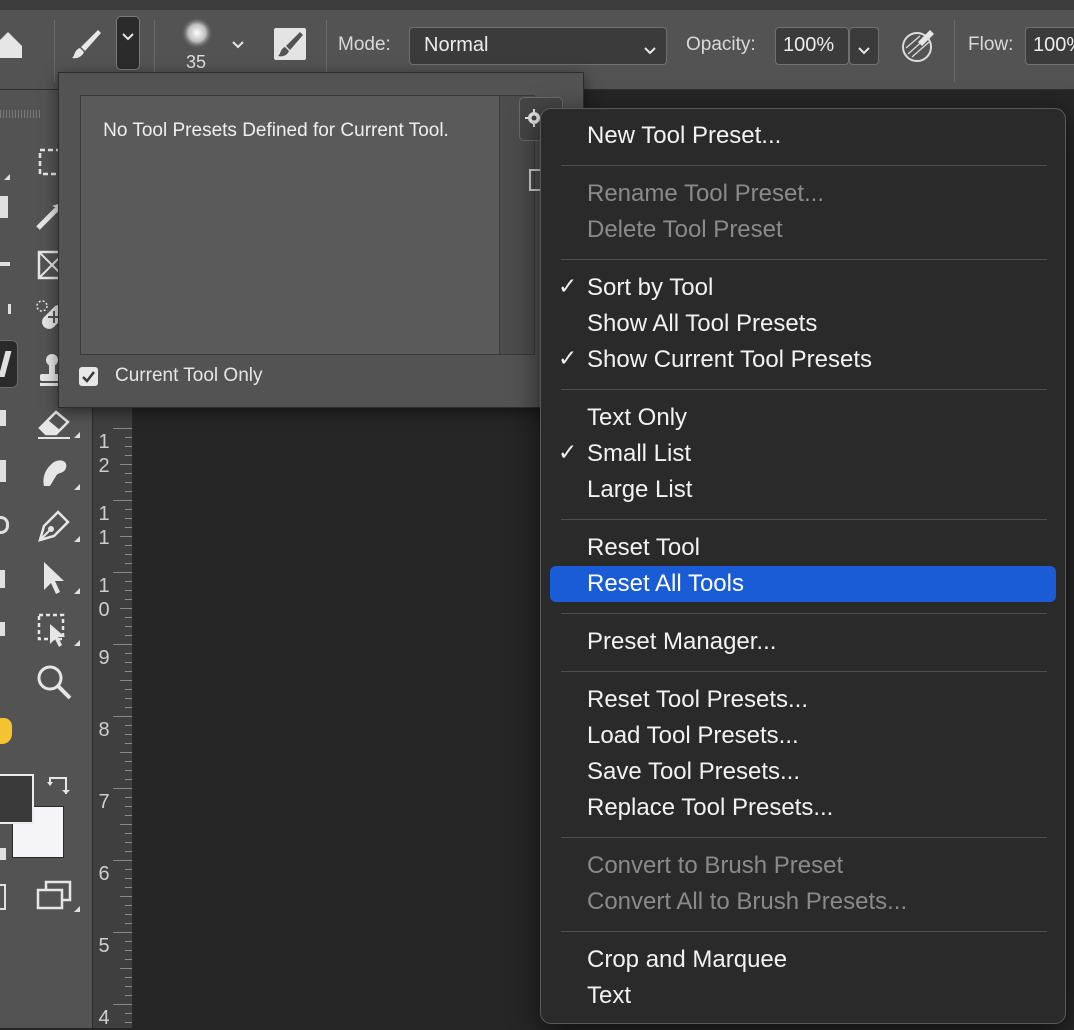 This screenshot has height=1030, width=1074. I want to click on home-icon, so click(12, 45).